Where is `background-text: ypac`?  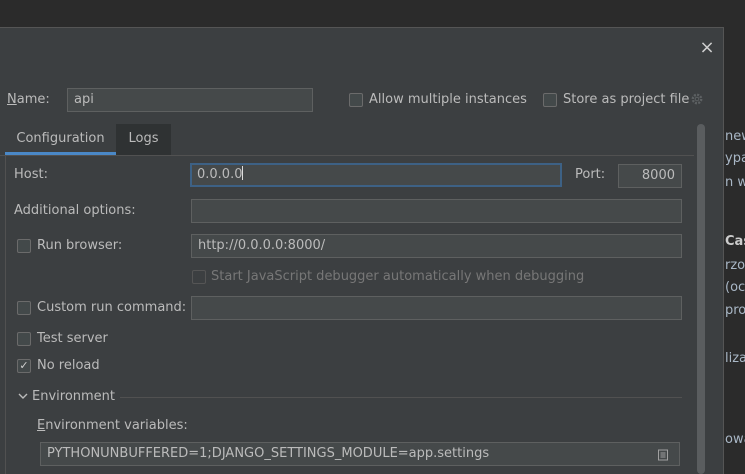 background-text: ypac is located at coordinates (735, 158).